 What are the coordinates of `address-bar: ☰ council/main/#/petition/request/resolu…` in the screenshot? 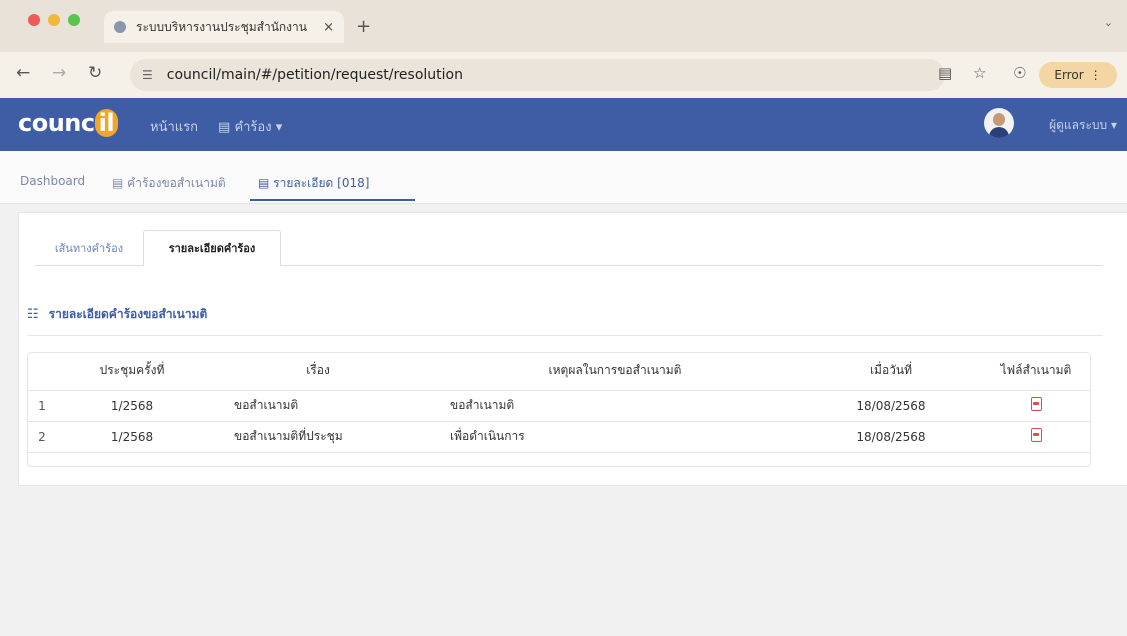 It's located at (537, 75).